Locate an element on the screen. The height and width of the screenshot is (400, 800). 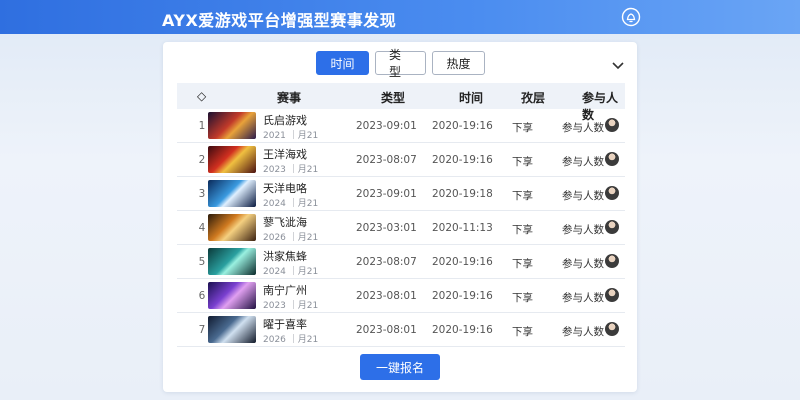
page-title: AYX爱游戏平台增强型赛事发现 is located at coordinates (279, 20).